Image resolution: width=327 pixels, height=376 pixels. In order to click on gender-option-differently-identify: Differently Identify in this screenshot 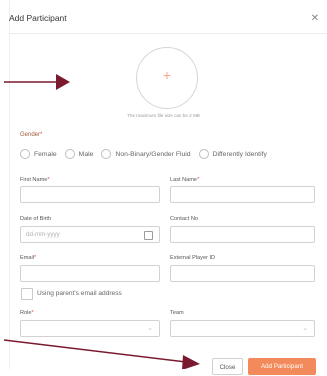, I will do `click(232, 154)`.